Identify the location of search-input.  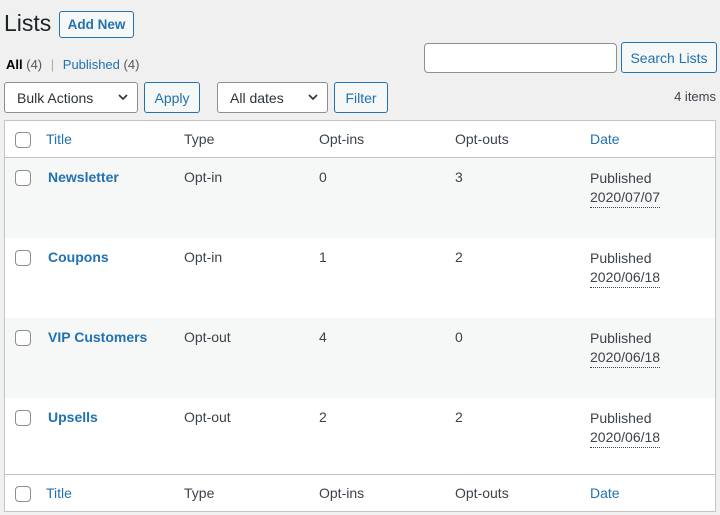
(520, 58).